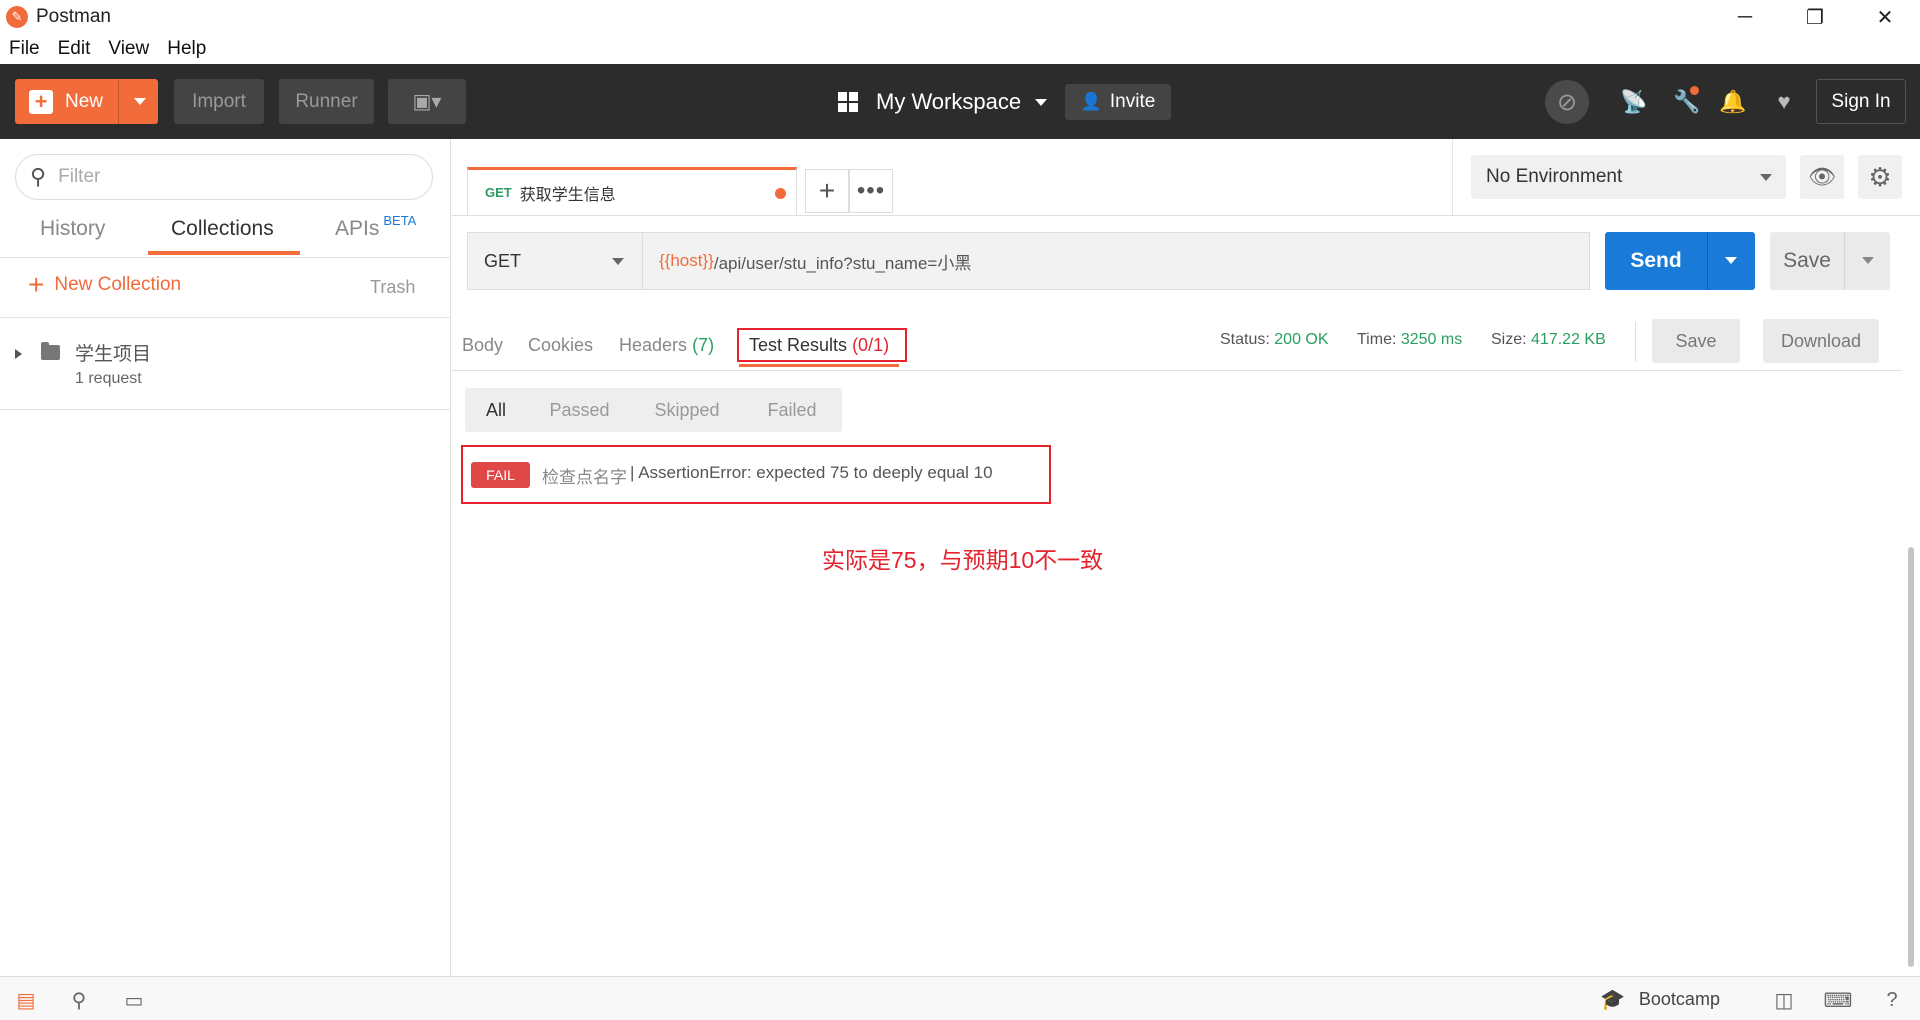 The width and height of the screenshot is (1920, 1020). I want to click on runner-button: Runner, so click(326, 101).